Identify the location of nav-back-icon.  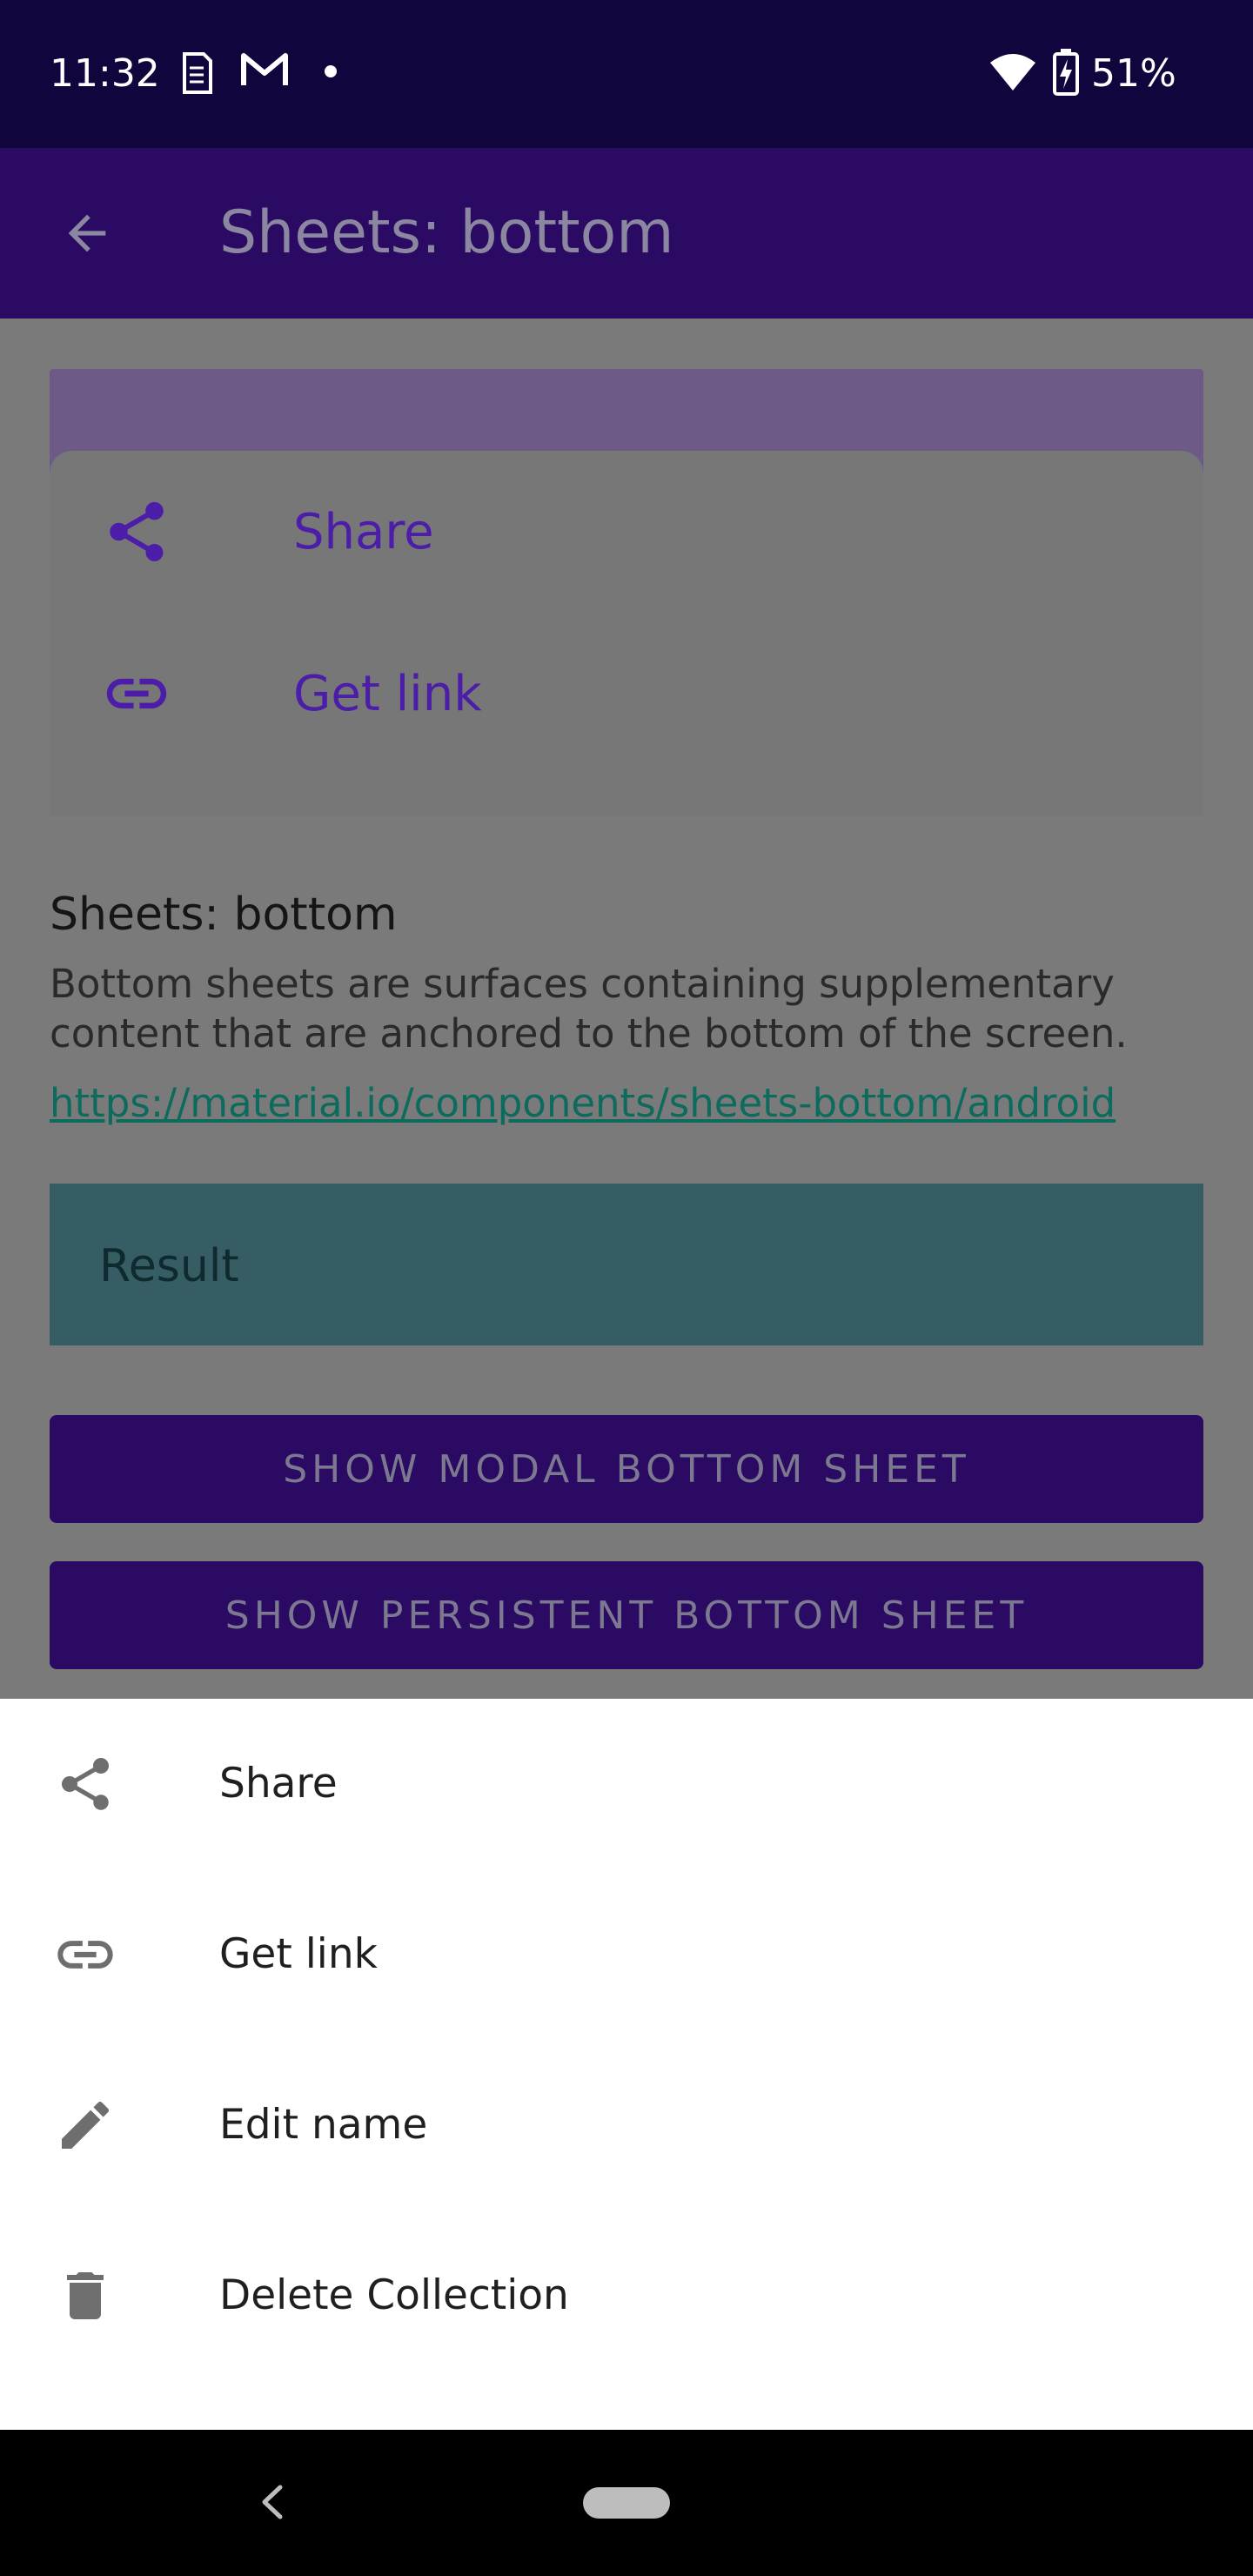
(271, 2502).